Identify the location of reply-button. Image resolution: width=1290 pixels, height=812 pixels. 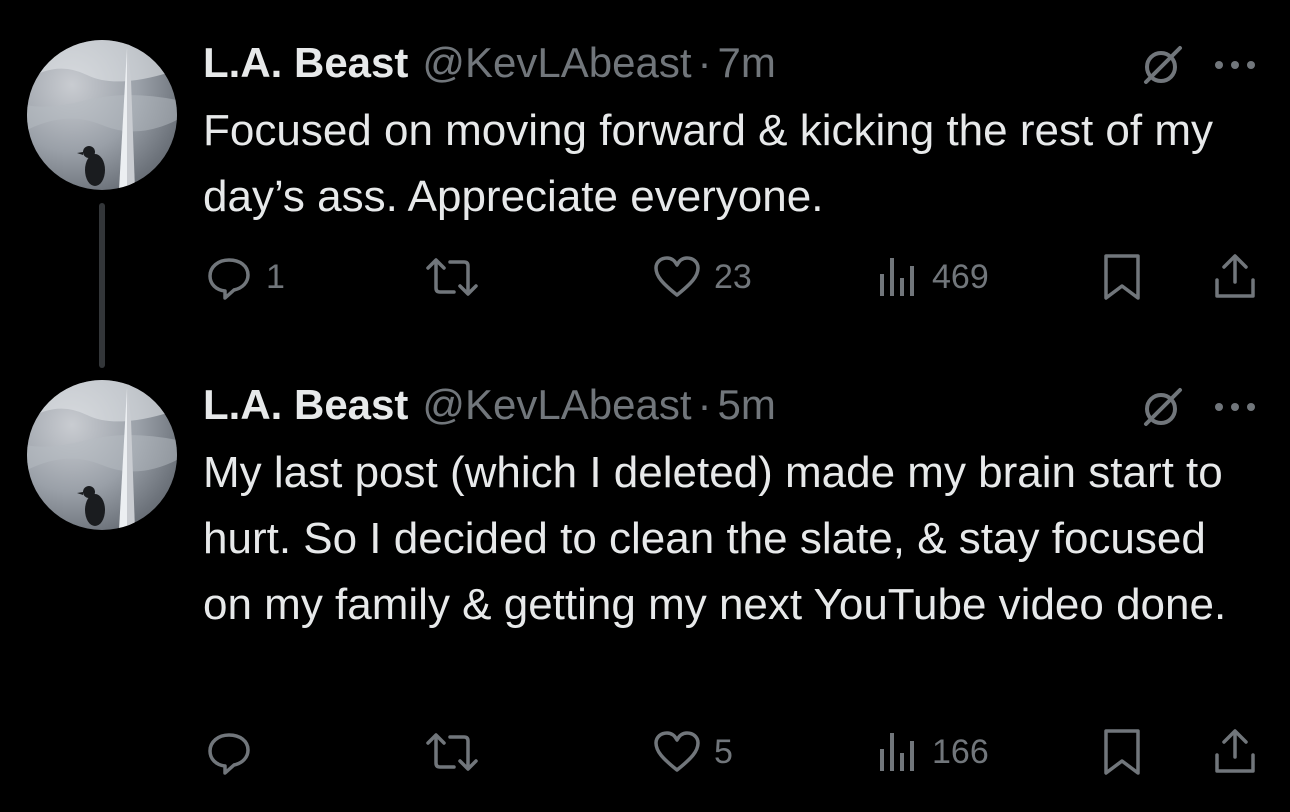
(235, 752).